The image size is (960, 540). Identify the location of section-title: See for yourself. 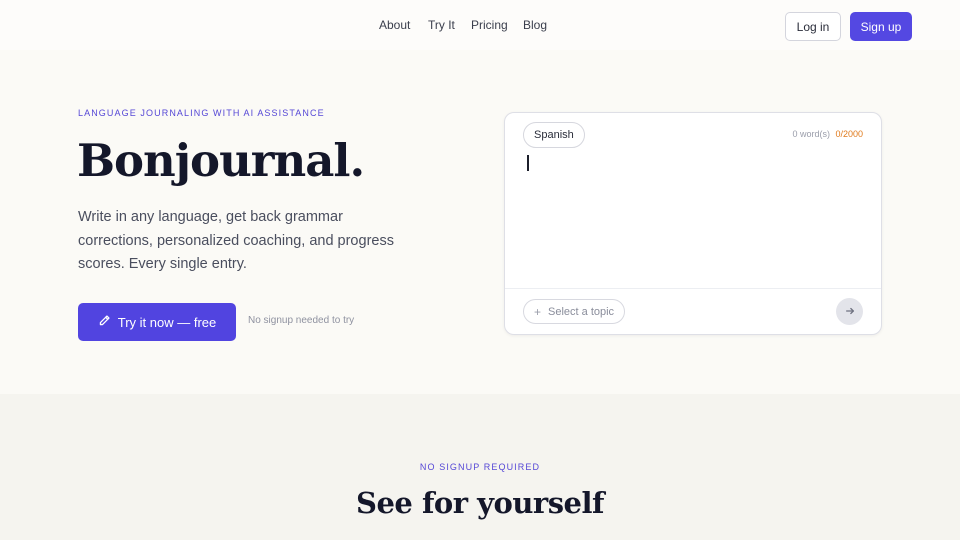
(480, 503).